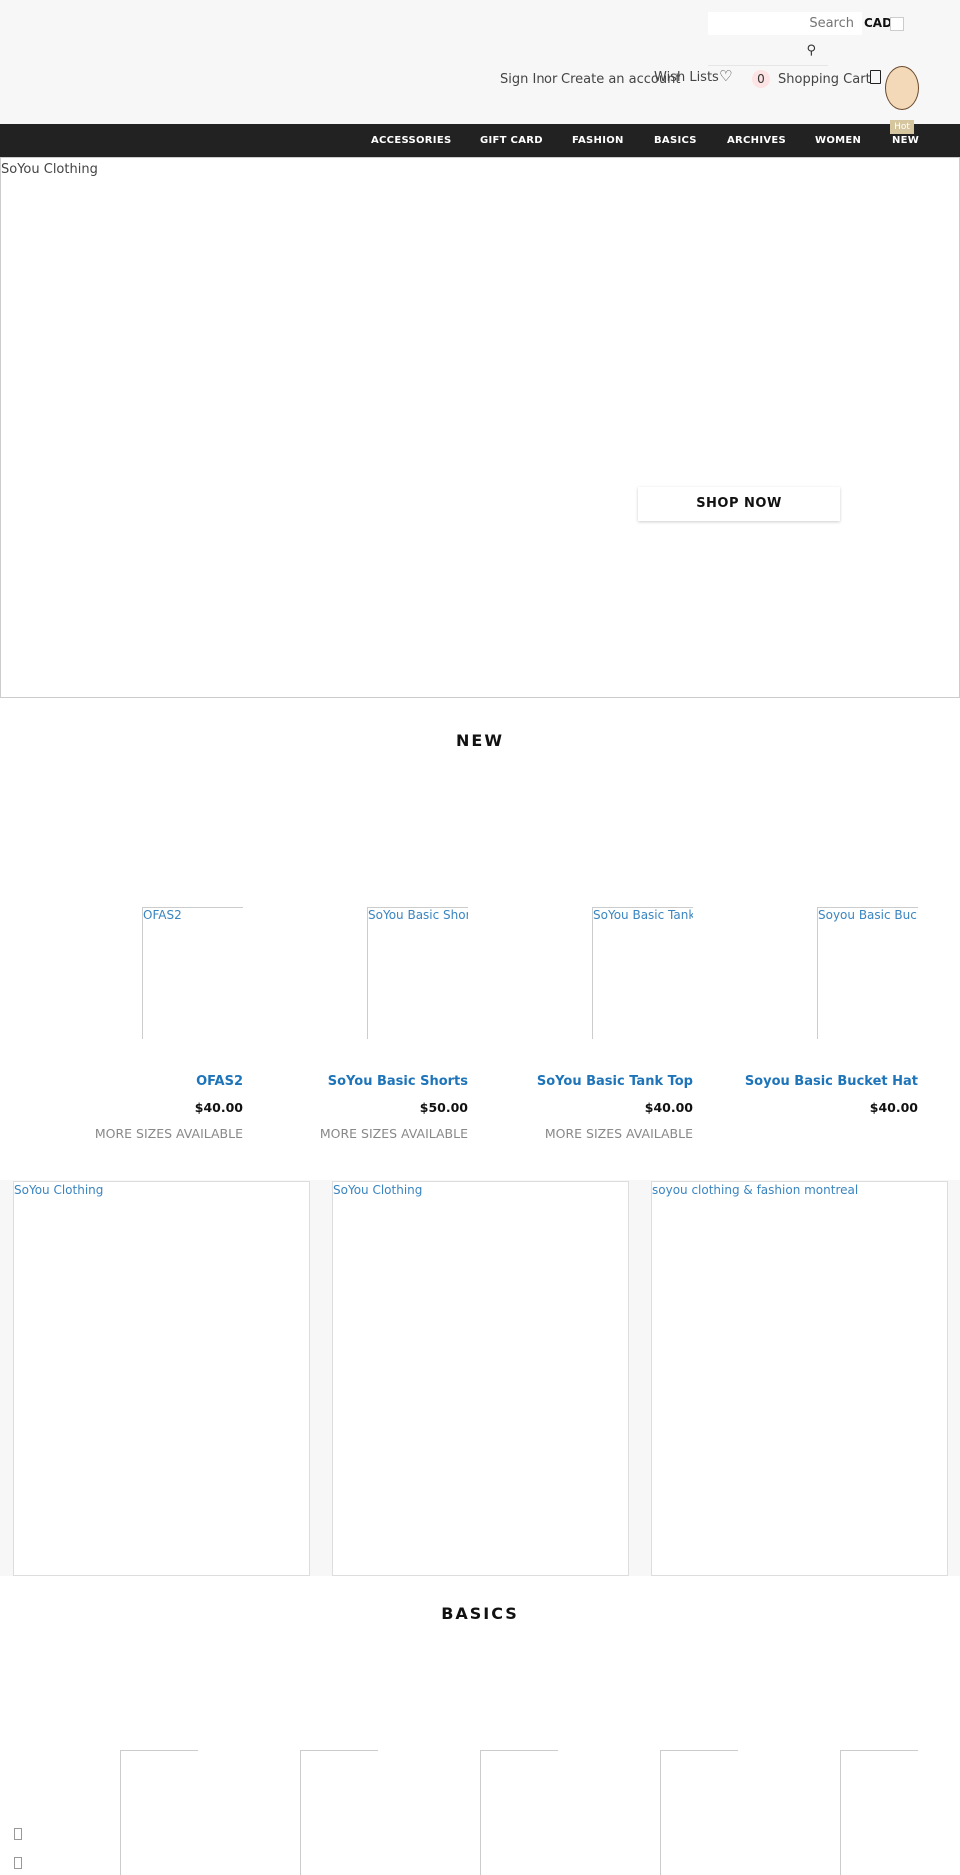  I want to click on heart-icon: ♡, so click(725, 76).